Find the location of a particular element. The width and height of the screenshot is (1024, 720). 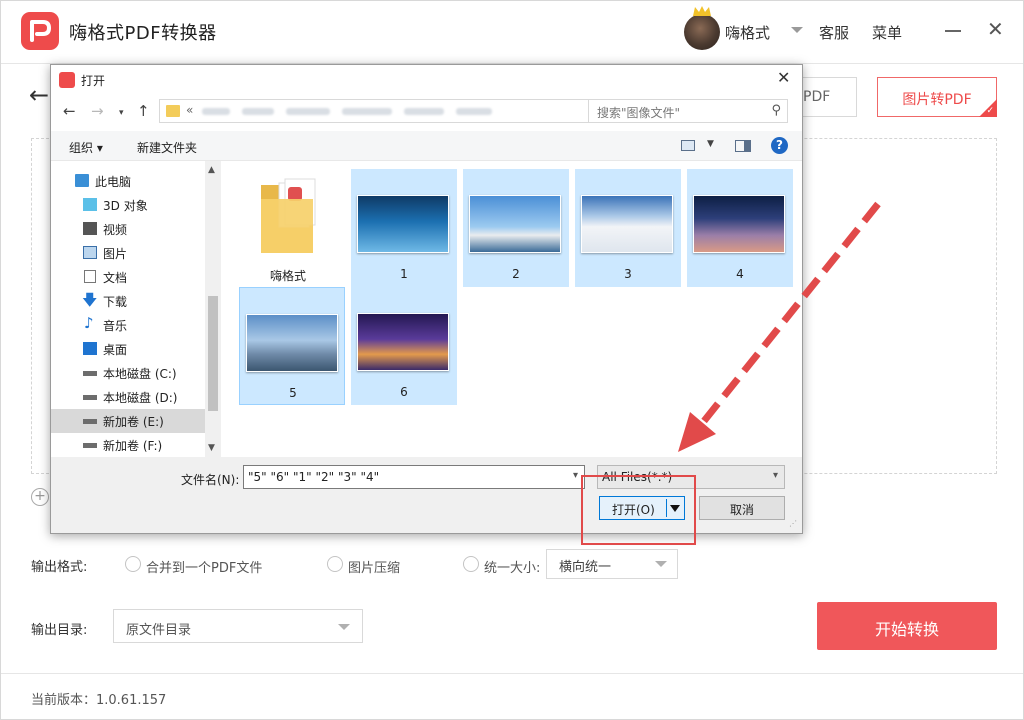

nav-item-3d: 3D 对象 is located at coordinates (128, 205).